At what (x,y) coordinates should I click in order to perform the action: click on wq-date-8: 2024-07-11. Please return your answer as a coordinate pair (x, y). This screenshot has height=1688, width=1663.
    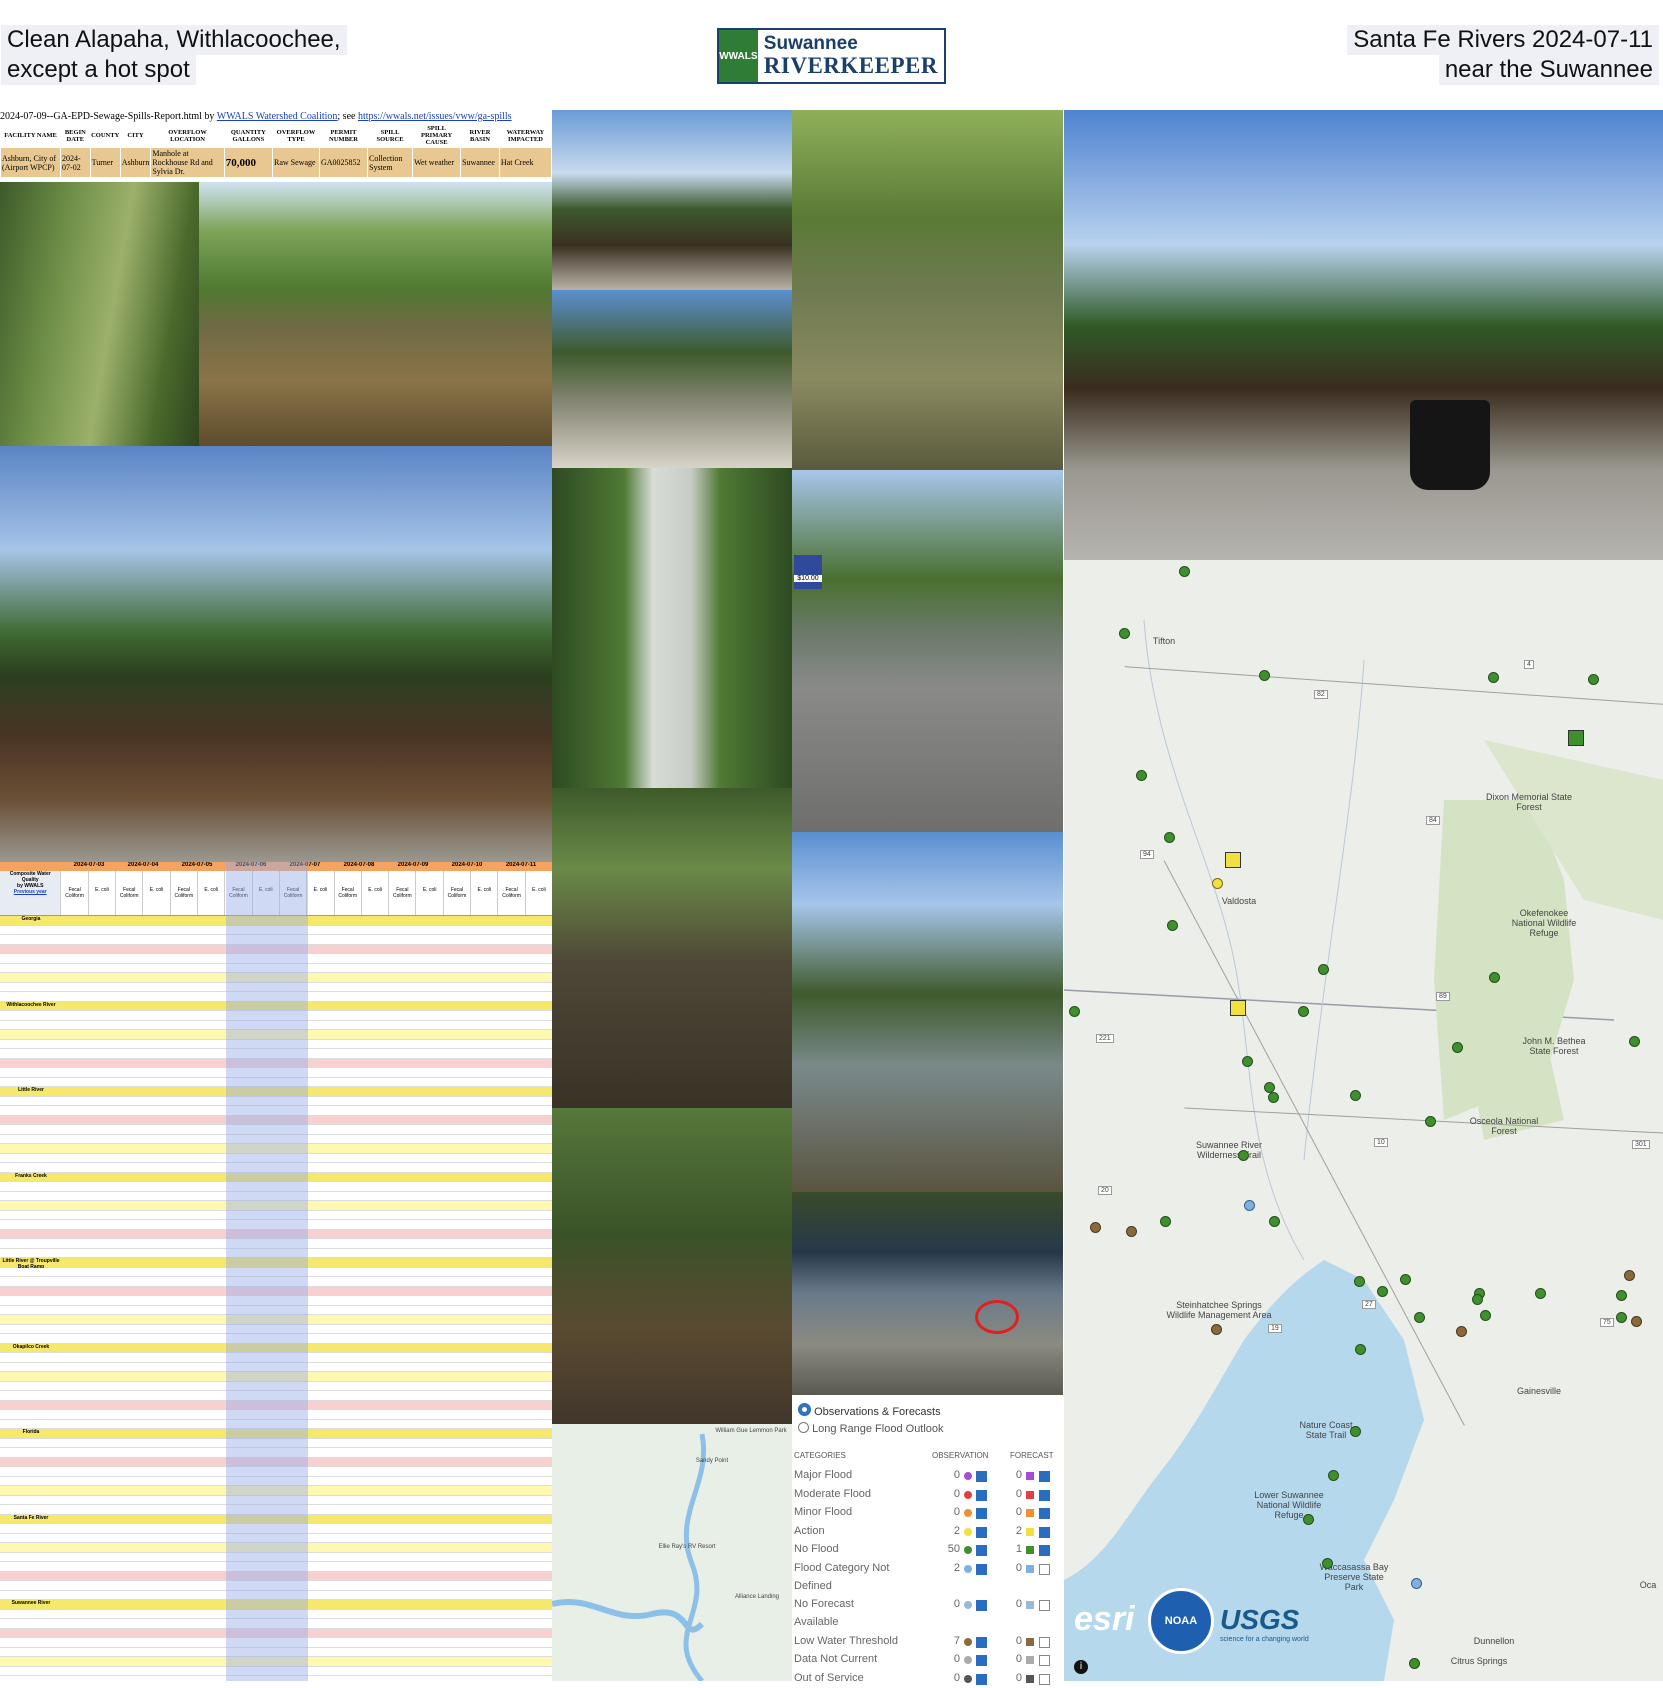
    Looking at the image, I should click on (521, 865).